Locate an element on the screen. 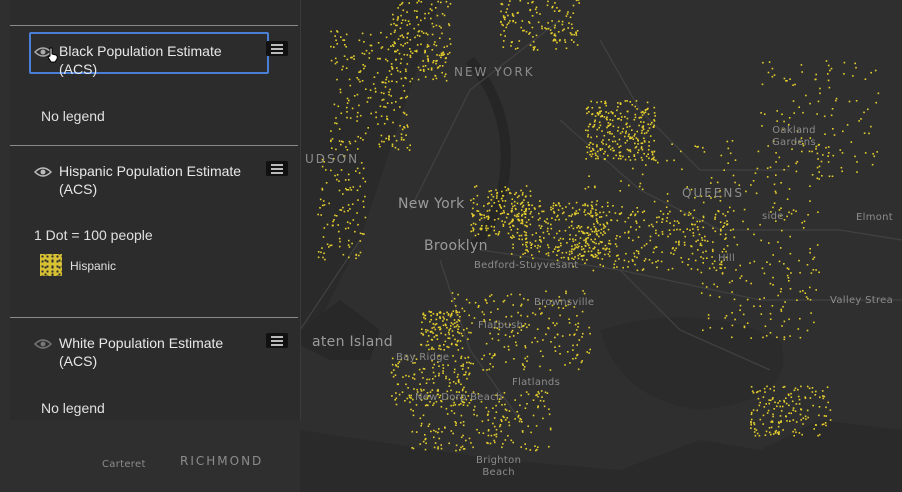 Image resolution: width=902 pixels, height=492 pixels. map-label-hudson: UDSON is located at coordinates (332, 159).